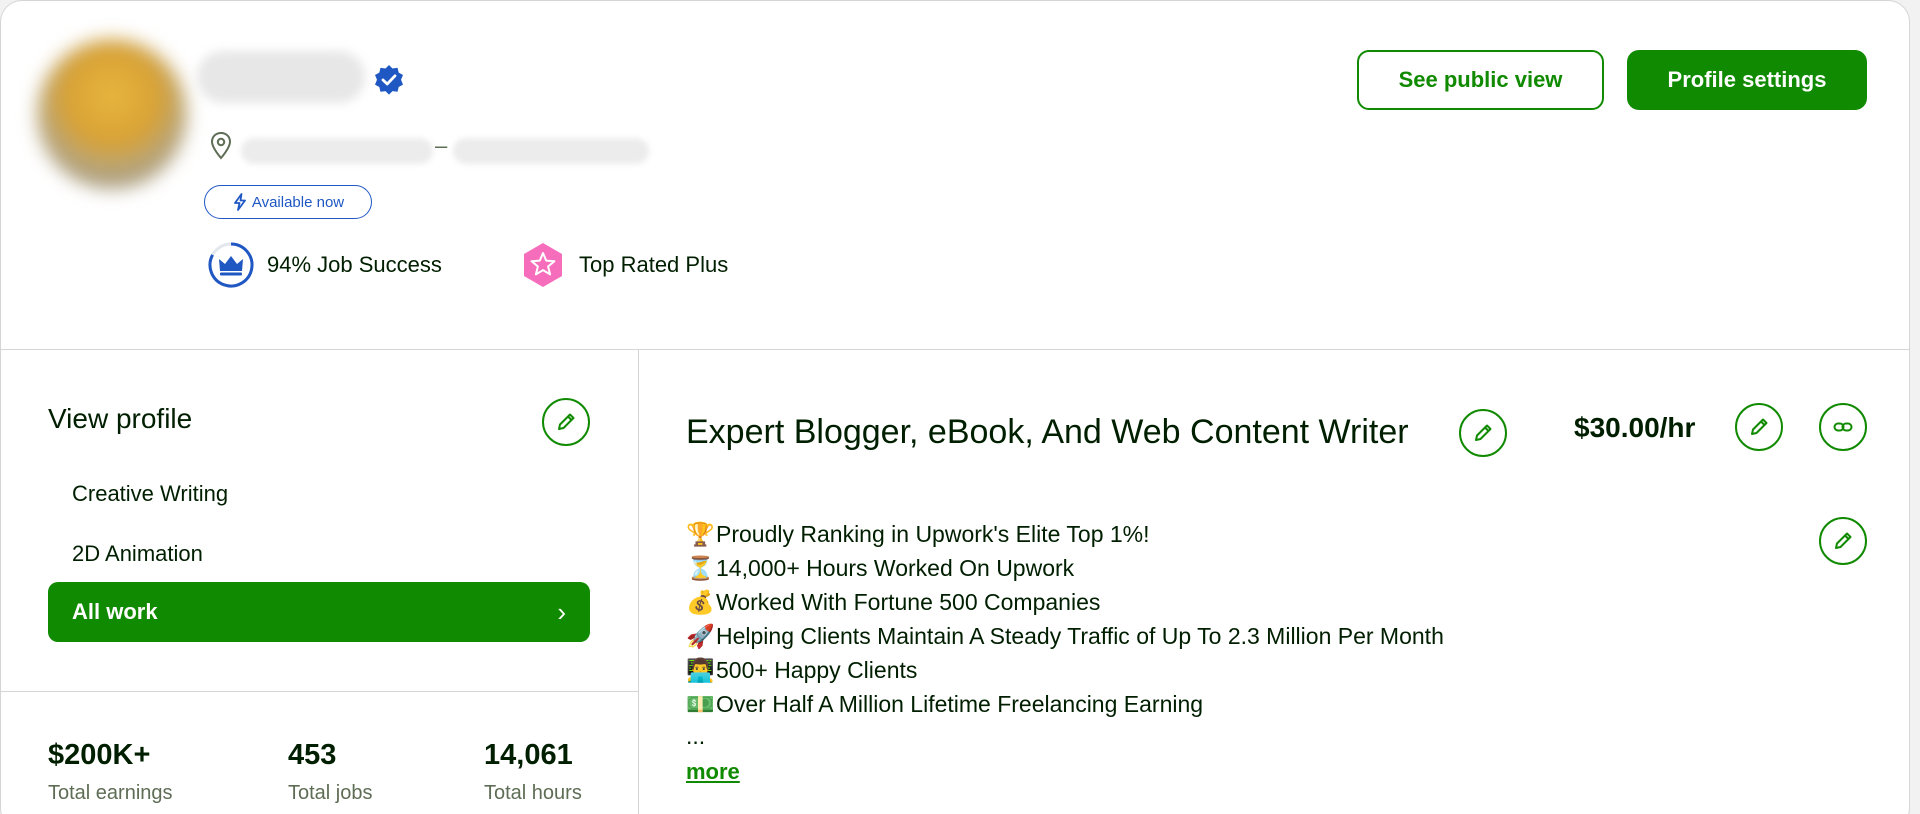  I want to click on edit-title-button, so click(1483, 433).